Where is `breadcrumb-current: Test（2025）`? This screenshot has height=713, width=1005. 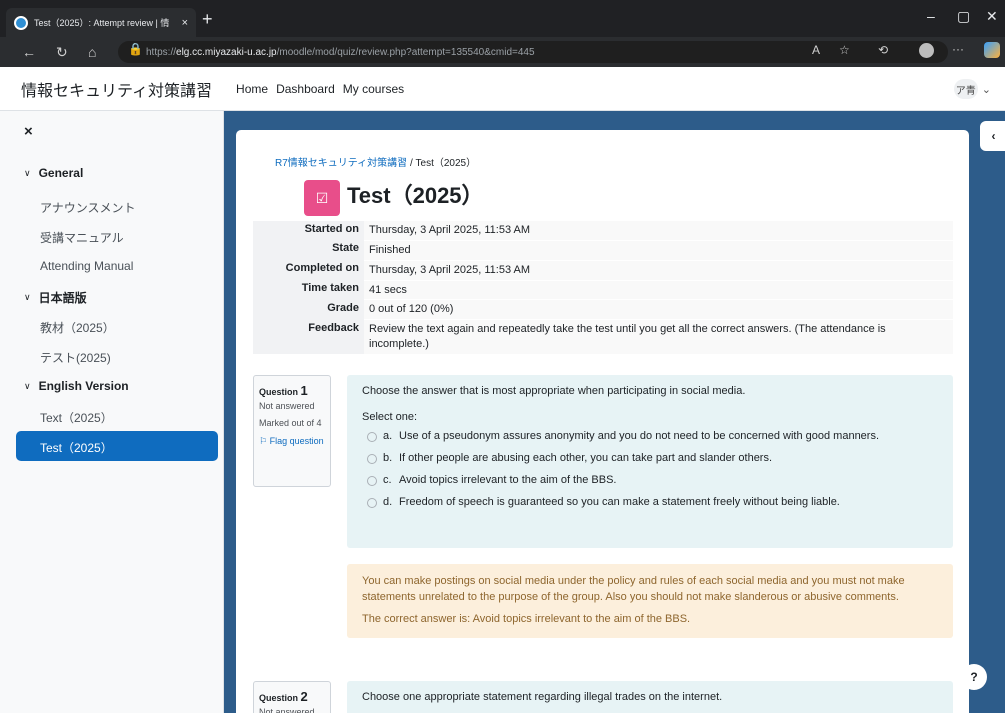 breadcrumb-current: Test（2025） is located at coordinates (446, 163).